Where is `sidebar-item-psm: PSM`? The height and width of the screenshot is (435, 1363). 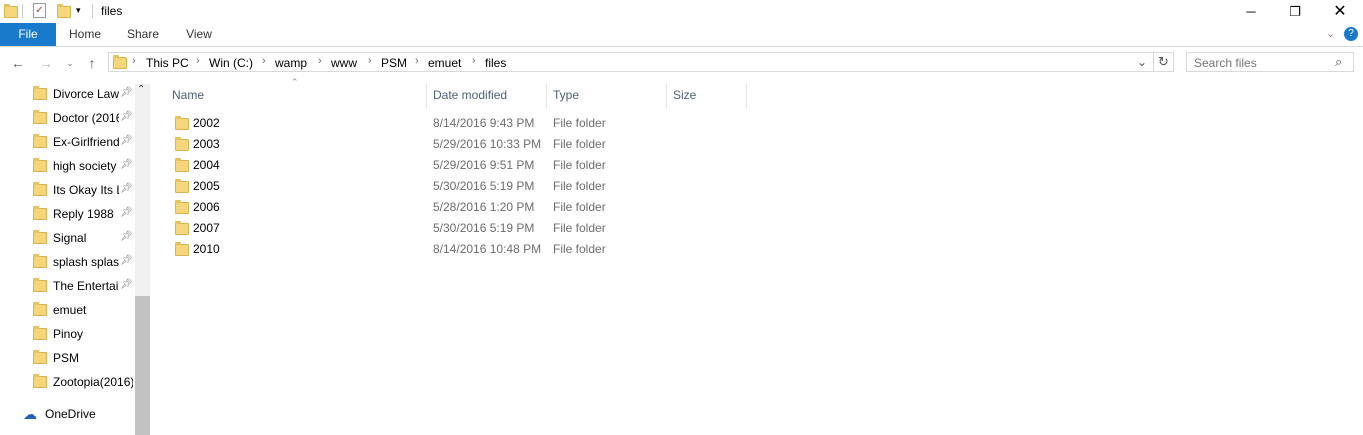
sidebar-item-psm: PSM is located at coordinates (67, 358).